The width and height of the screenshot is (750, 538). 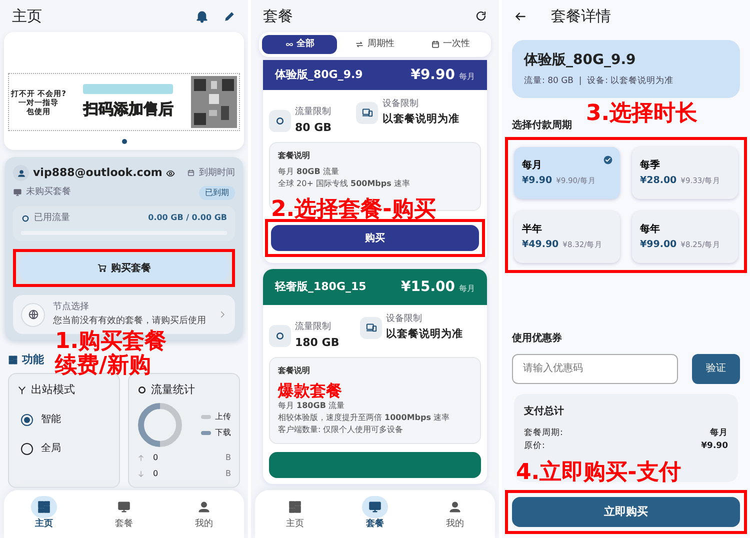 What do you see at coordinates (52, 218) in the screenshot?
I see `traffic-label: 已用流量` at bounding box center [52, 218].